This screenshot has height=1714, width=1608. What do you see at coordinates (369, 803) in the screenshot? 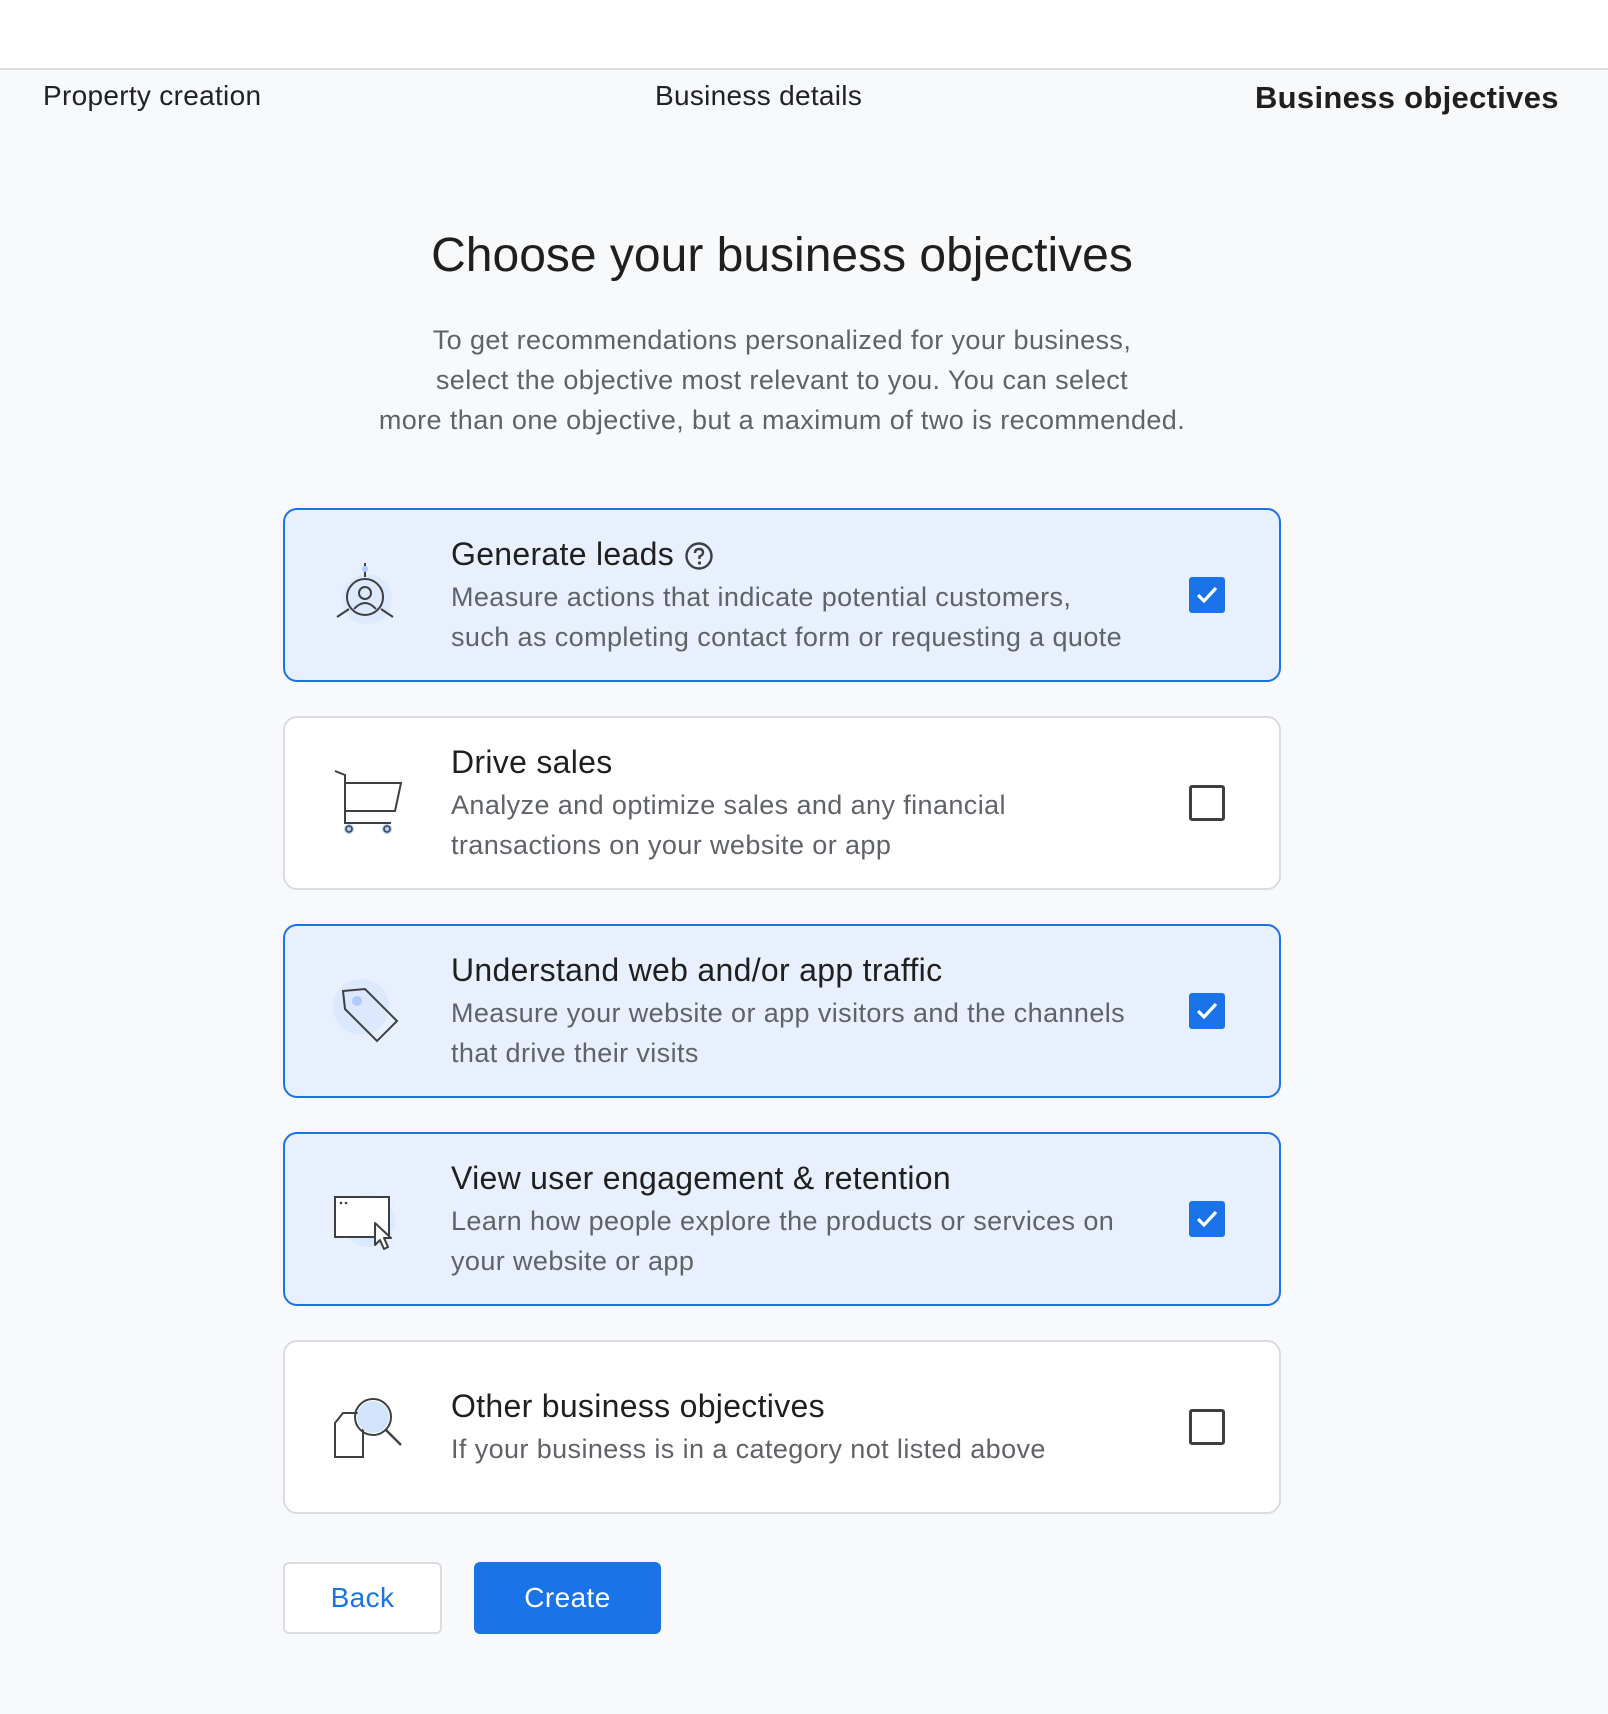
I see `shopping-cart-icon` at bounding box center [369, 803].